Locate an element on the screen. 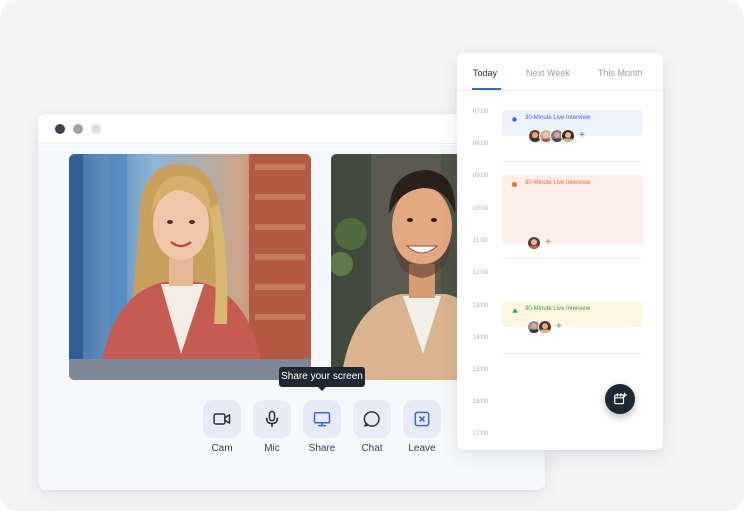 Image resolution: width=755 pixels, height=511 pixels. call-controls: Cam Mic Share Chat Leave is located at coordinates (322, 430).